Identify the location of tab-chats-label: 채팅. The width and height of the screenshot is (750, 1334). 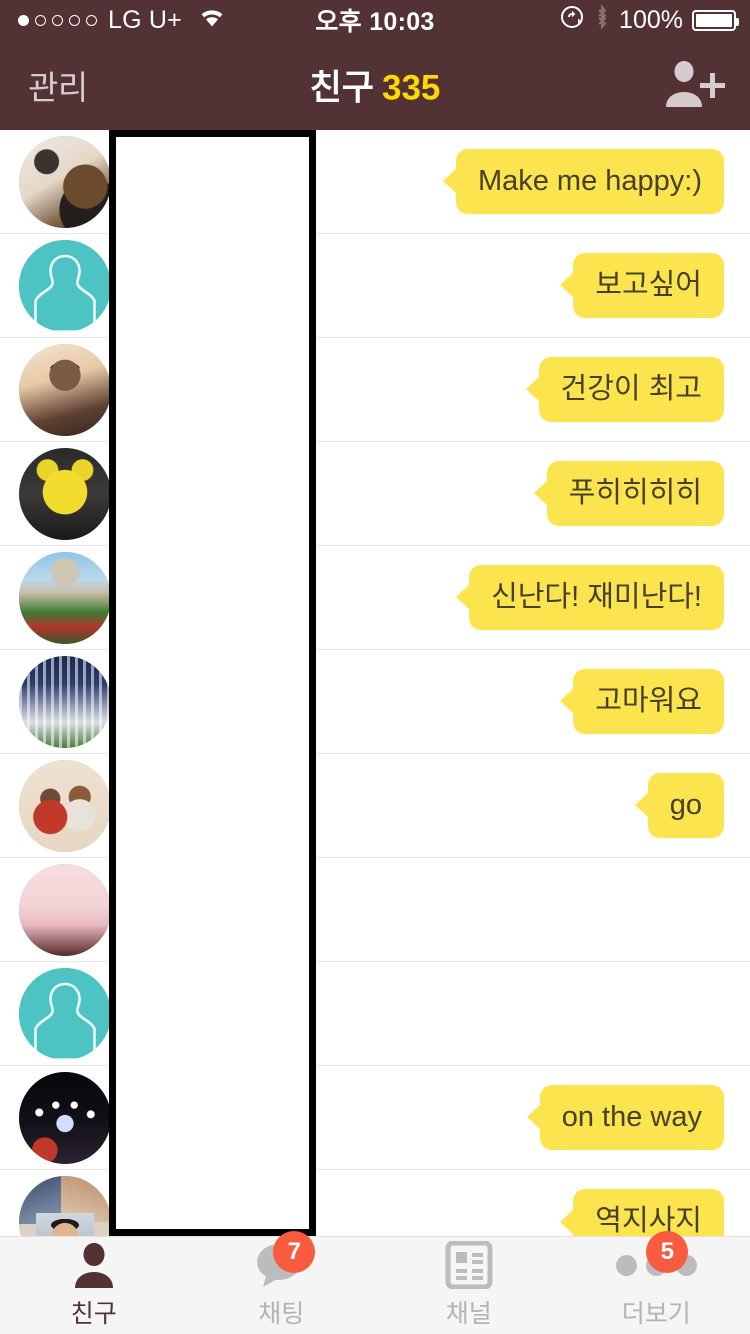
(281, 1314).